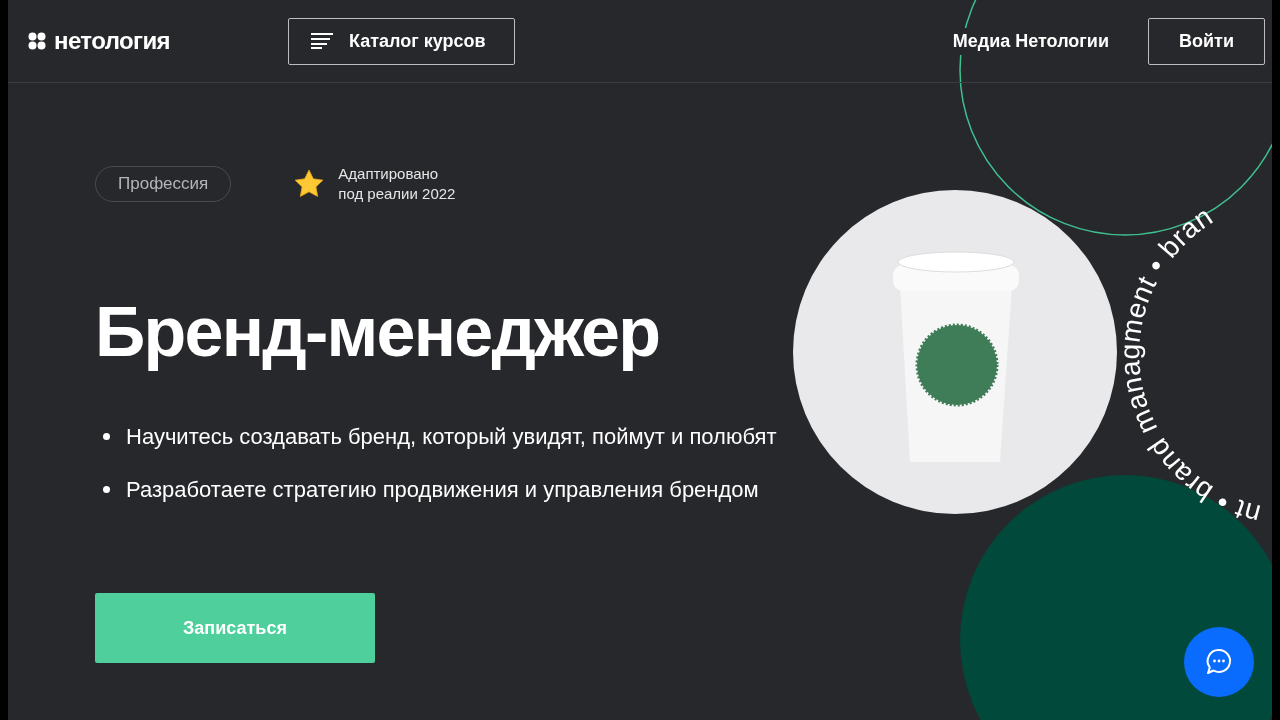 The width and height of the screenshot is (1280, 720). I want to click on adapted-note: Адаптировано под реалии 2022, so click(397, 184).